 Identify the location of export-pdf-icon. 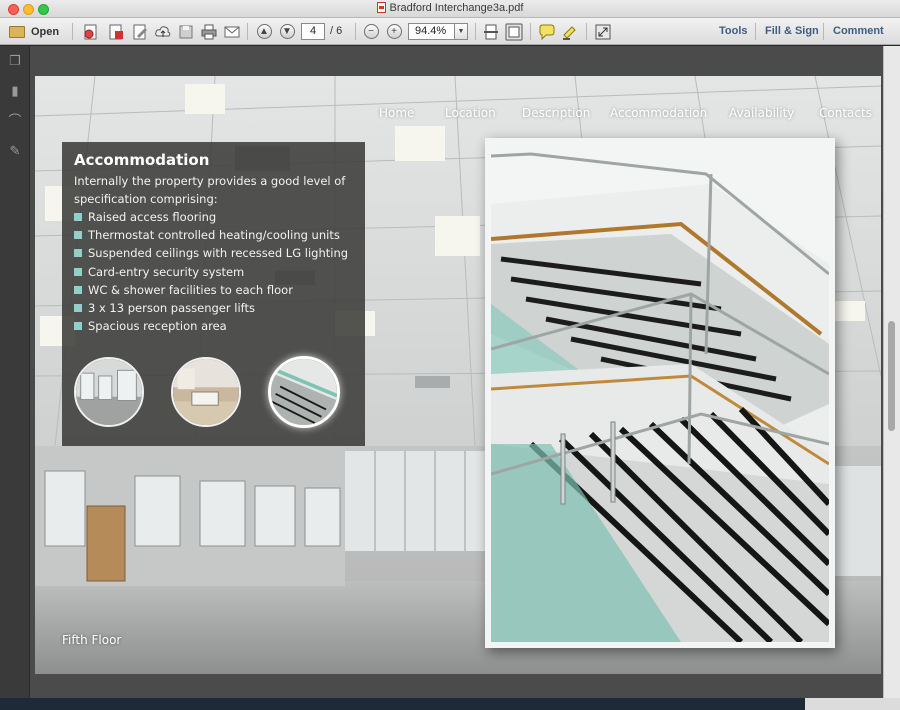
(116, 31).